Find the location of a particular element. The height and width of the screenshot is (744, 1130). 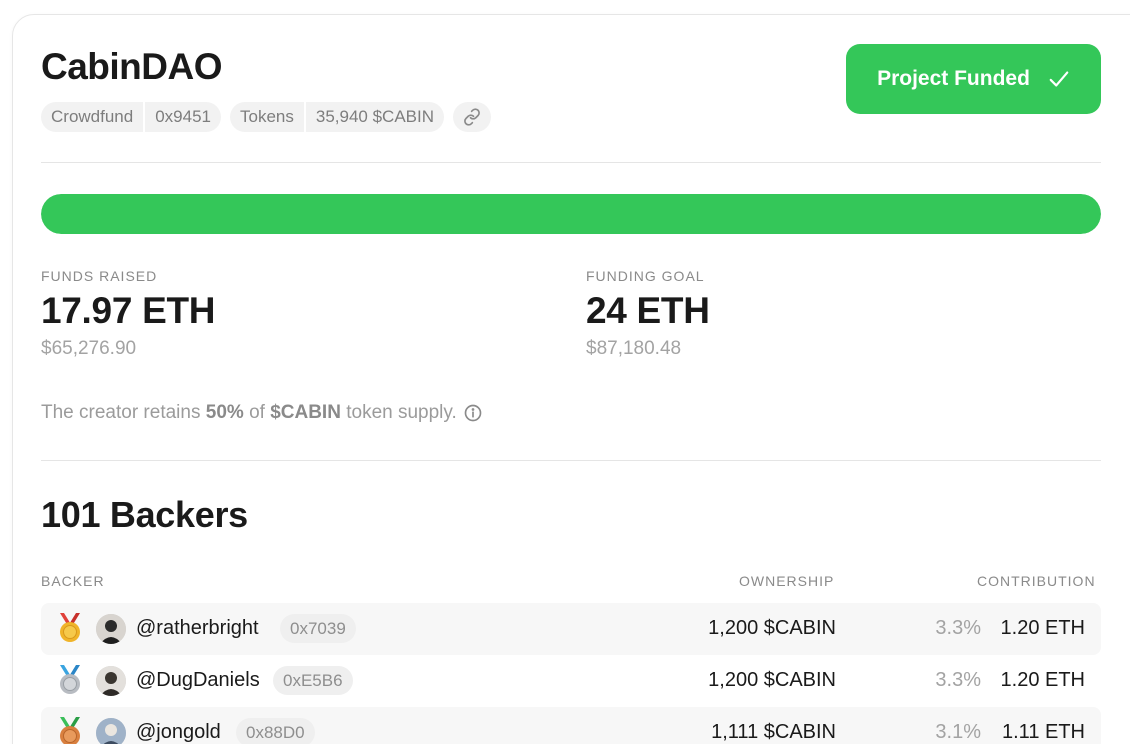

tokens-value: 35,940 $CABIN is located at coordinates (373, 117).